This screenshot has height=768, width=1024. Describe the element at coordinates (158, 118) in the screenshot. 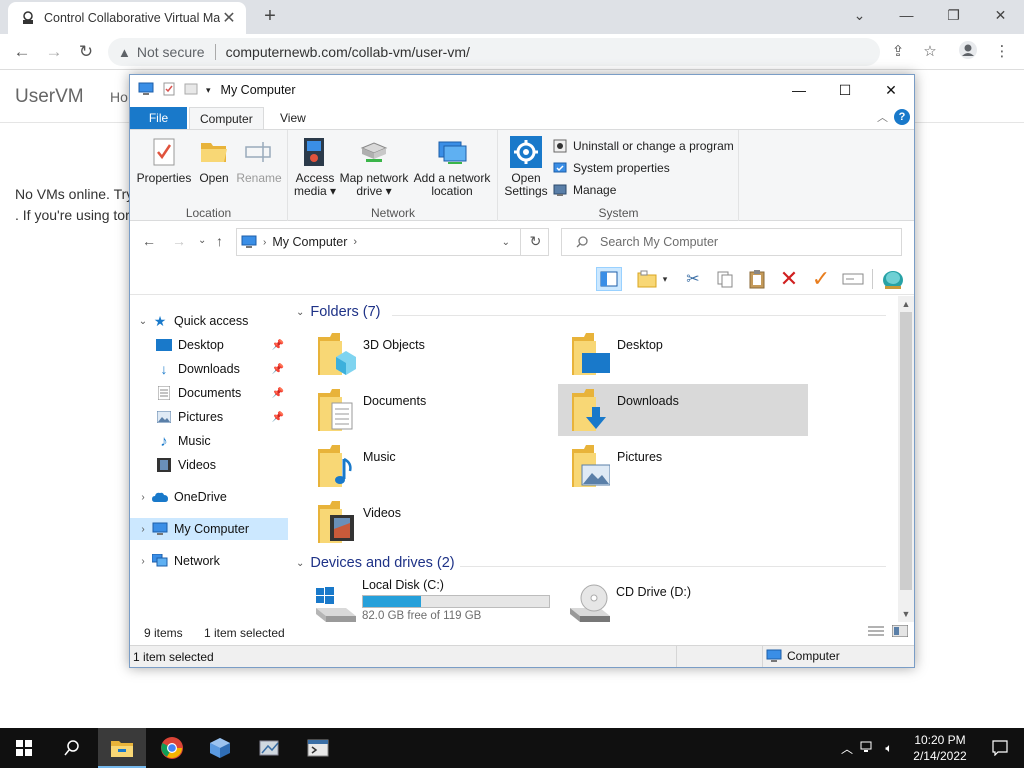

I see `tab-file: File` at that location.